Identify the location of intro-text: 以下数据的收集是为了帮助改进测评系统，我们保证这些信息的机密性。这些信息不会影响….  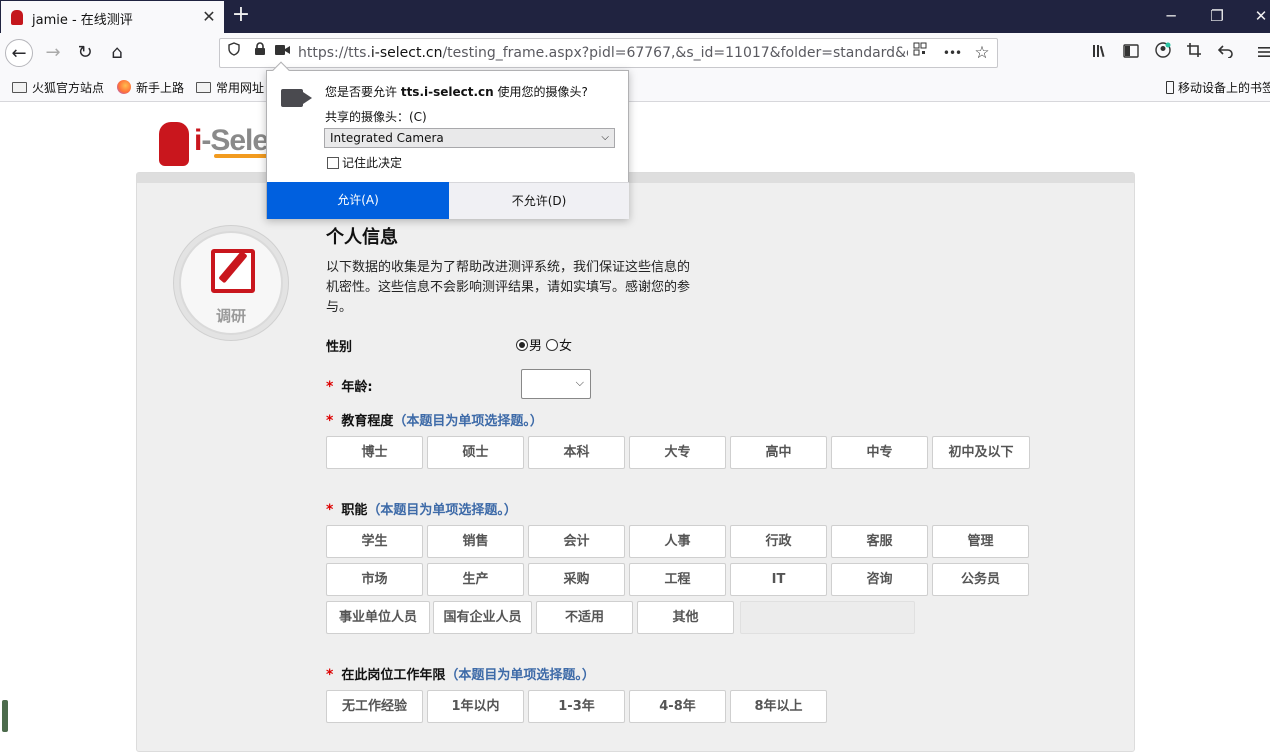
(508, 287).